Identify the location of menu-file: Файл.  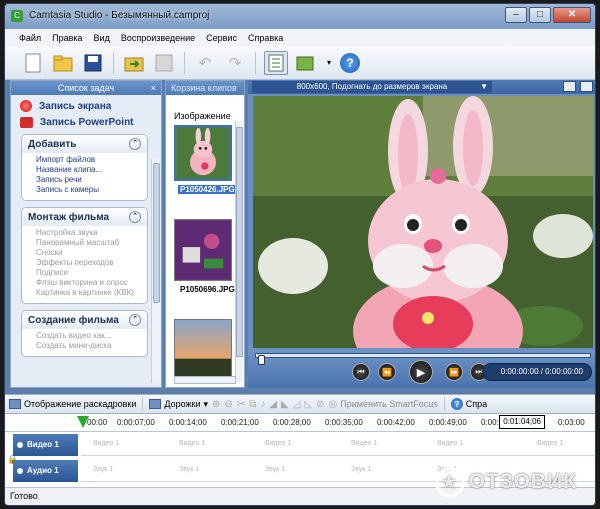
(30, 38).